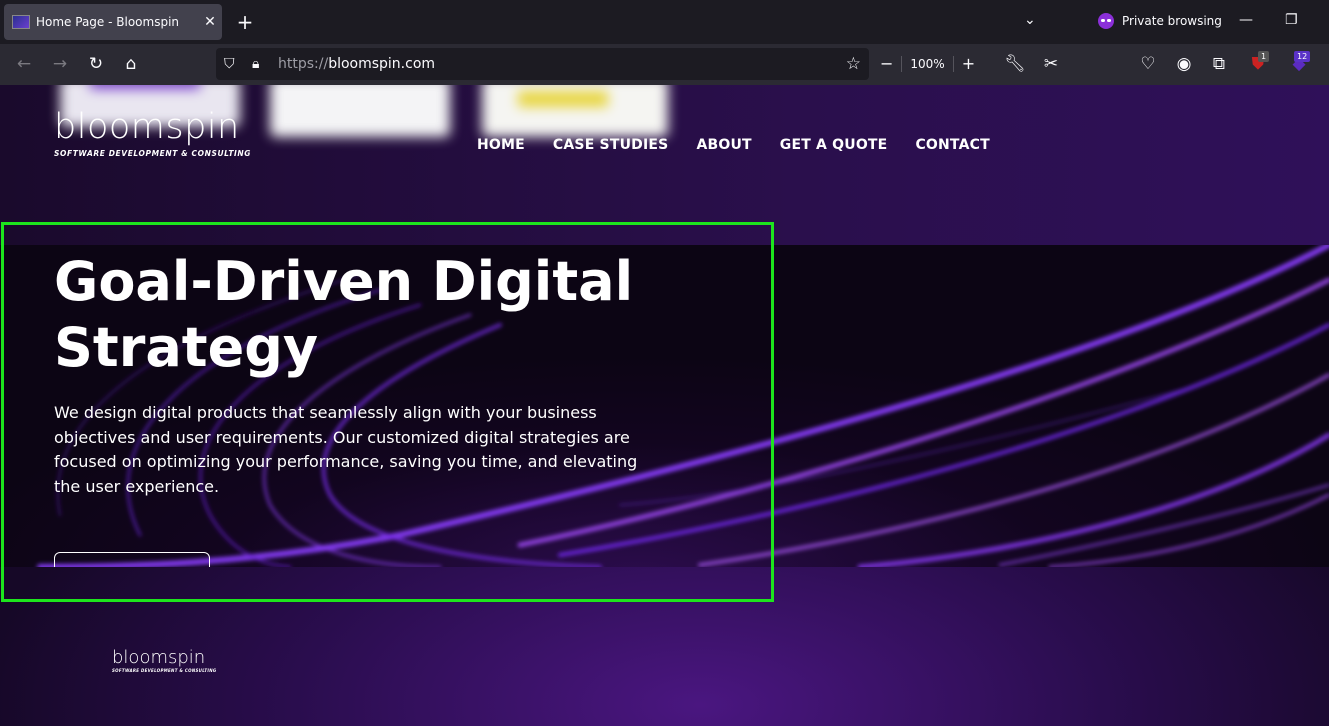  What do you see at coordinates (245, 22) in the screenshot?
I see `new-tab-button: +` at bounding box center [245, 22].